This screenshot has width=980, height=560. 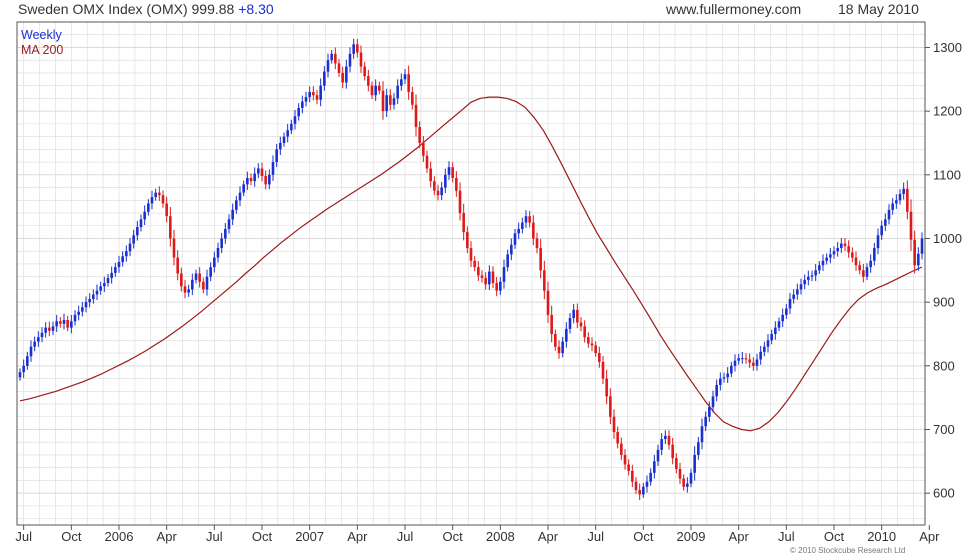 What do you see at coordinates (943, 270) in the screenshot?
I see `y-axis: 600 700 800 900 1000 1100 1200 1300` at bounding box center [943, 270].